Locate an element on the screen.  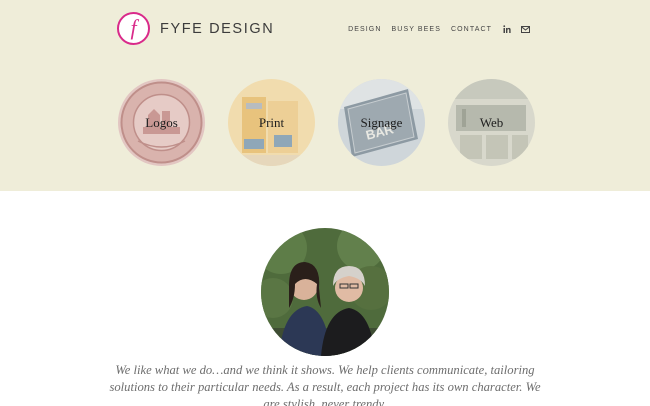
nav-contact: CONTACT is located at coordinates (471, 29).